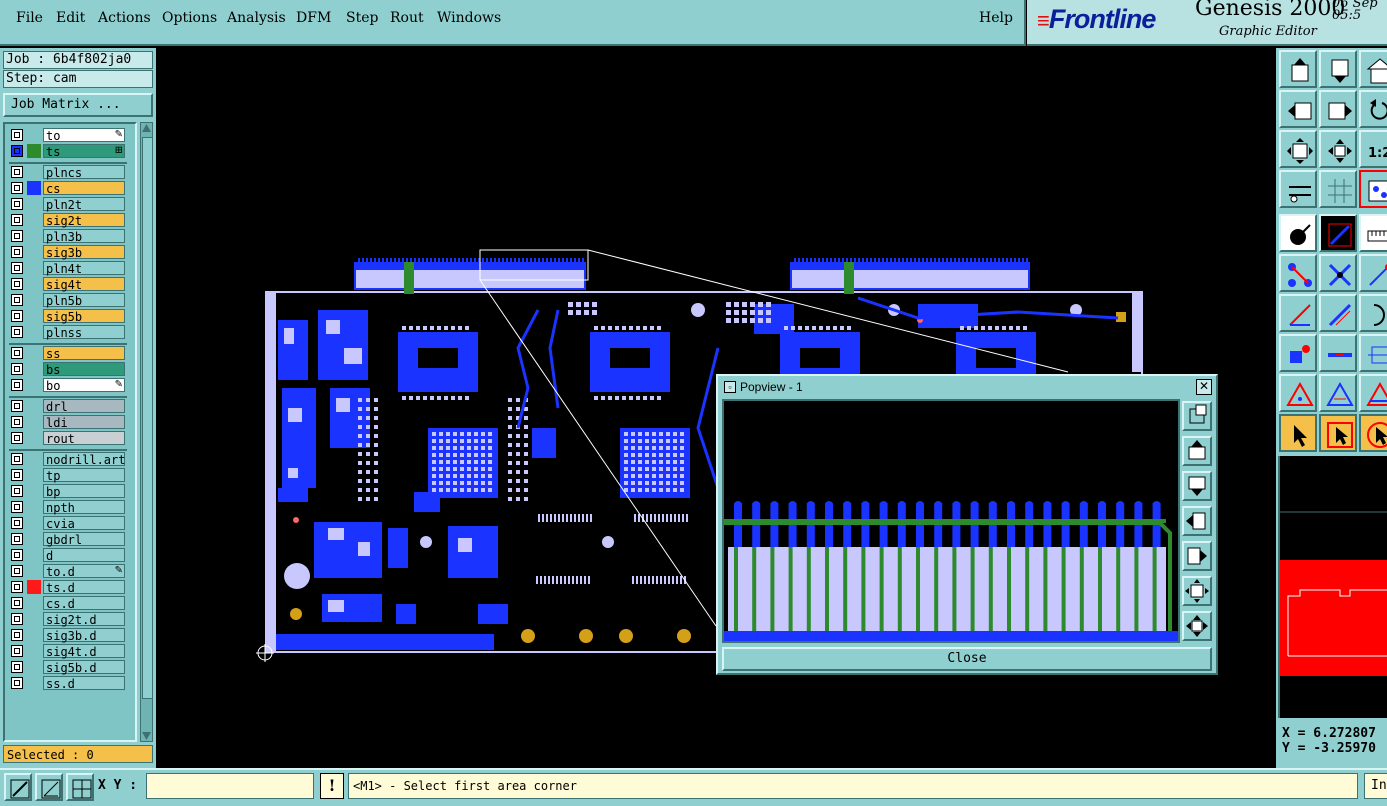 The width and height of the screenshot is (1387, 806). Describe the element at coordinates (1298, 109) in the screenshot. I see `pan-left-button` at that location.